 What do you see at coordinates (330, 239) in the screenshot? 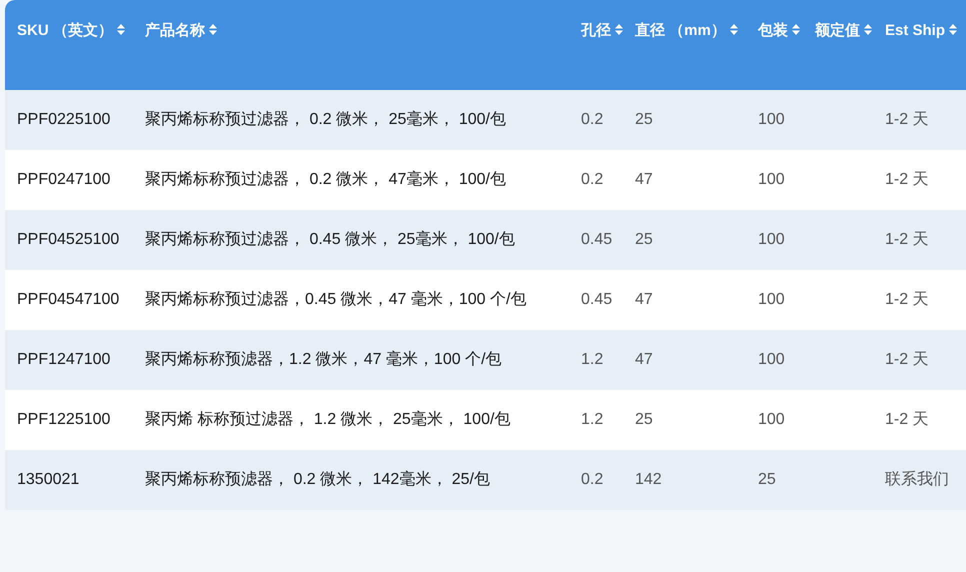
I see `table-cell: 聚丙烯标称预过滤器， 0.45 微米， 25毫米， 100/包` at bounding box center [330, 239].